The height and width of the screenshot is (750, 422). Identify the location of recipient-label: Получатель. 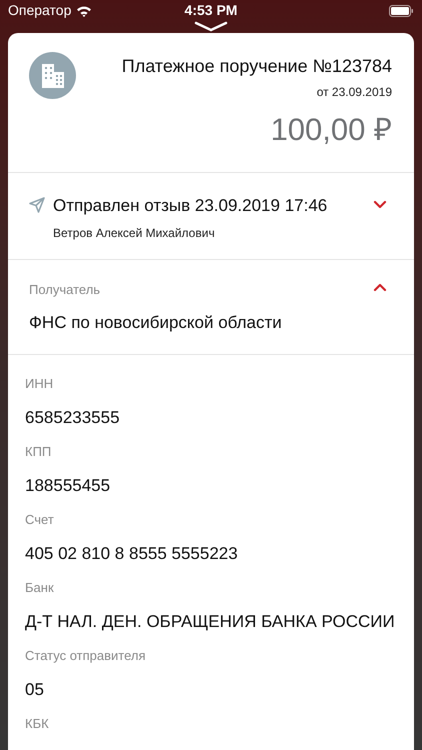
(65, 290).